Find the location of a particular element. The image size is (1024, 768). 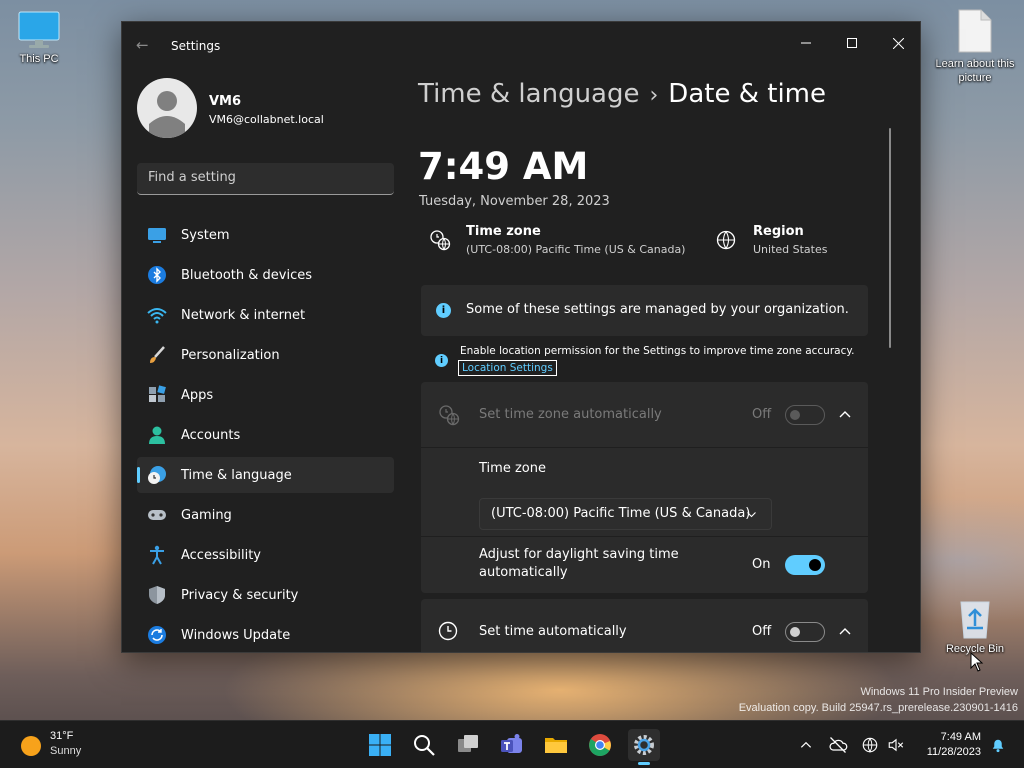

teams-icon is located at coordinates (511, 743).